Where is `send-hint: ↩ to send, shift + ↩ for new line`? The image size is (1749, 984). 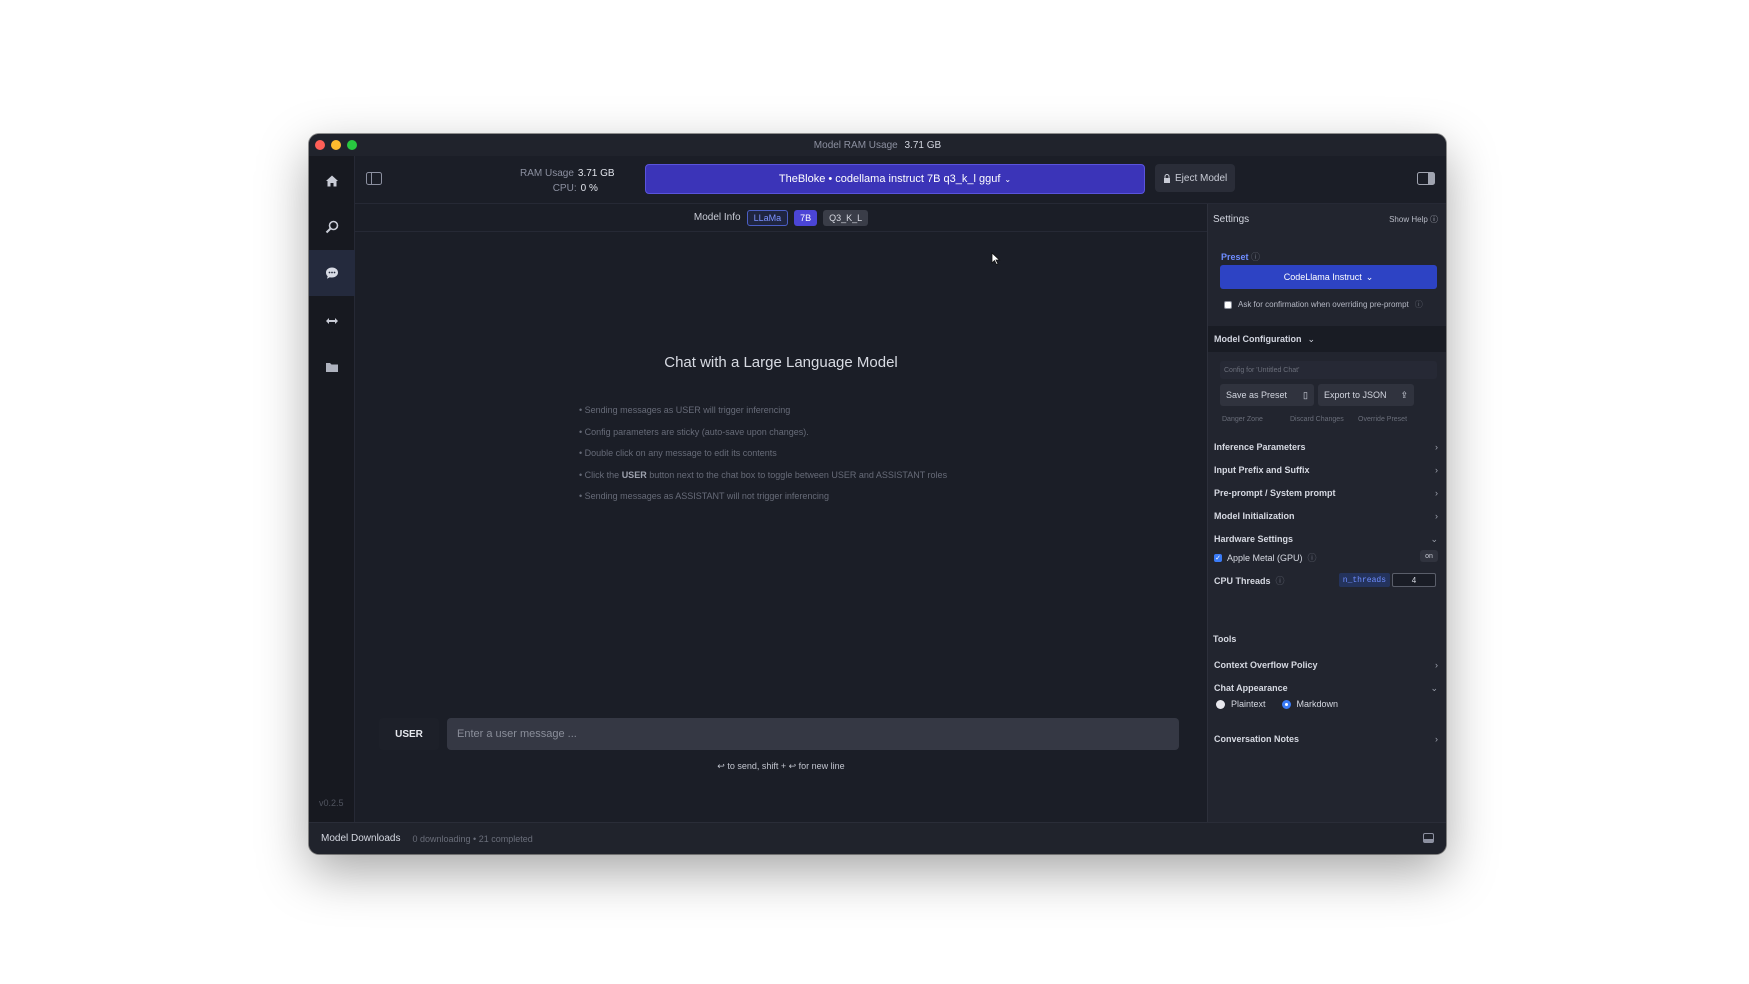
send-hint: ↩ to send, shift + ↩ for new line is located at coordinates (781, 766).